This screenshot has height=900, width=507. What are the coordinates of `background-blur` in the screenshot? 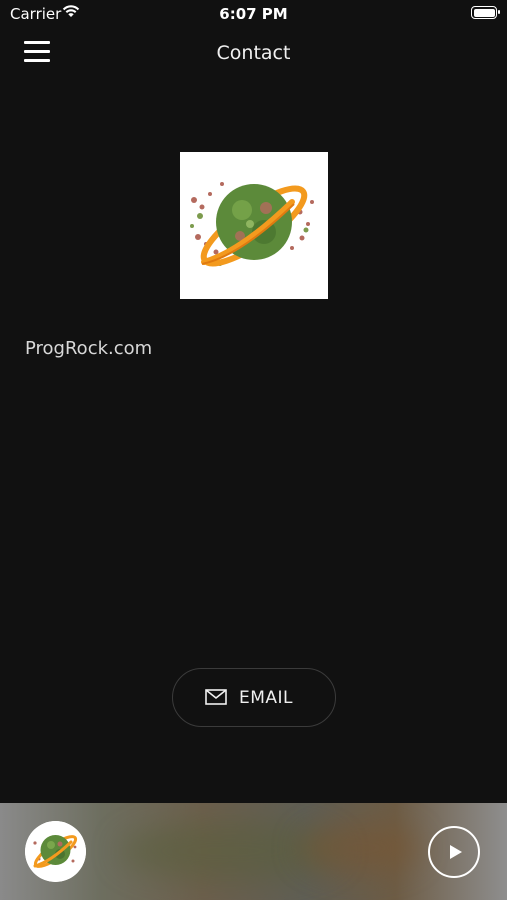 It's located at (360, 848).